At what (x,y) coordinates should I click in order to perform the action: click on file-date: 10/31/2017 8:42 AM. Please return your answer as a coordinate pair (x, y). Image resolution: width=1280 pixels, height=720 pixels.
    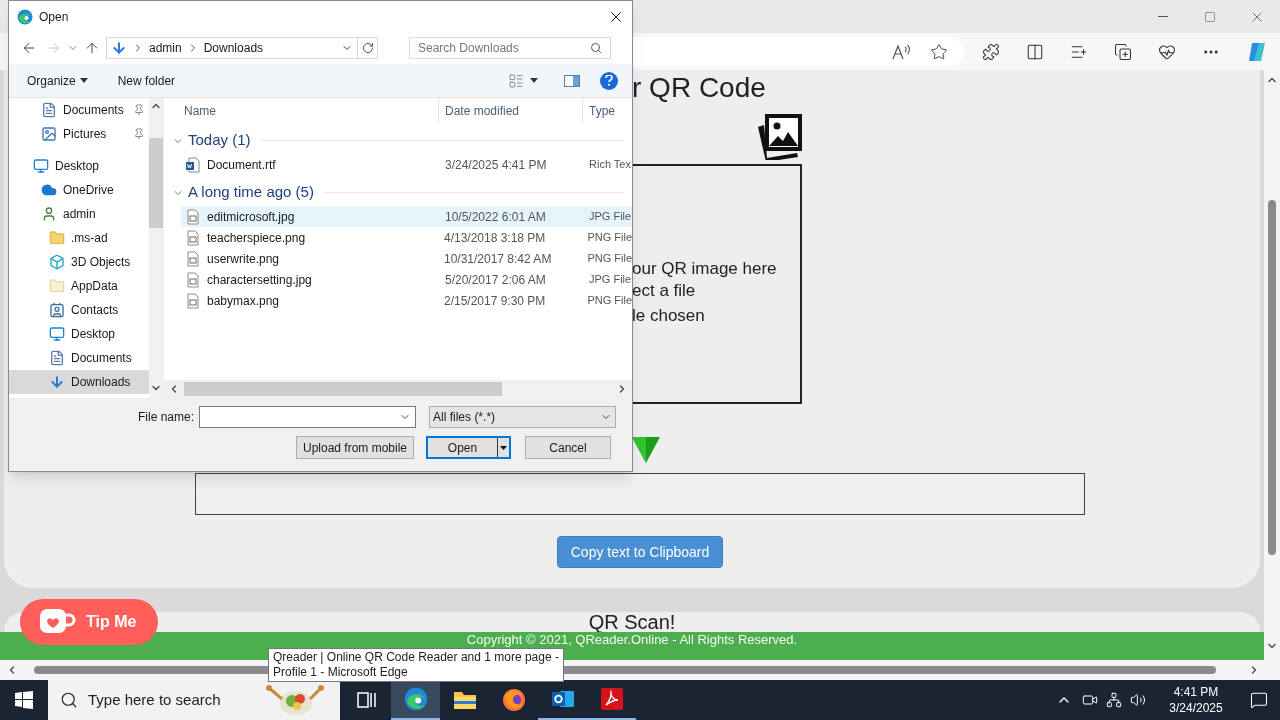
    Looking at the image, I should click on (497, 259).